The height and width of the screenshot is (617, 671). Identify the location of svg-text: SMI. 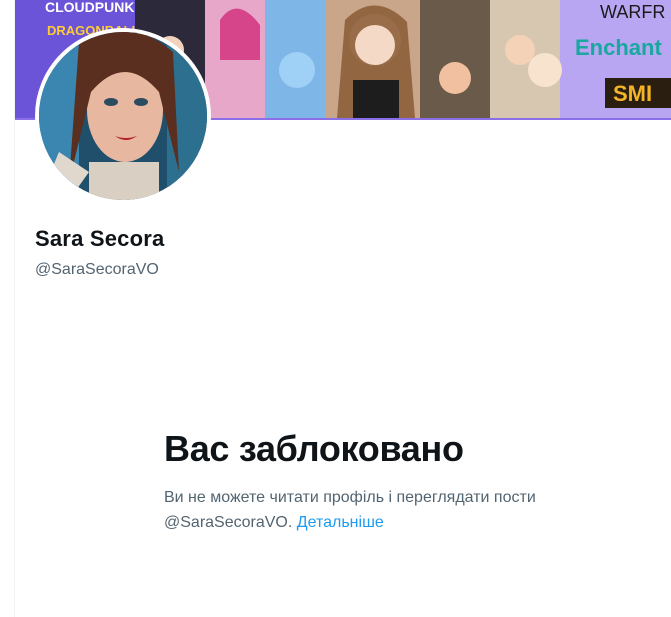
(632, 93).